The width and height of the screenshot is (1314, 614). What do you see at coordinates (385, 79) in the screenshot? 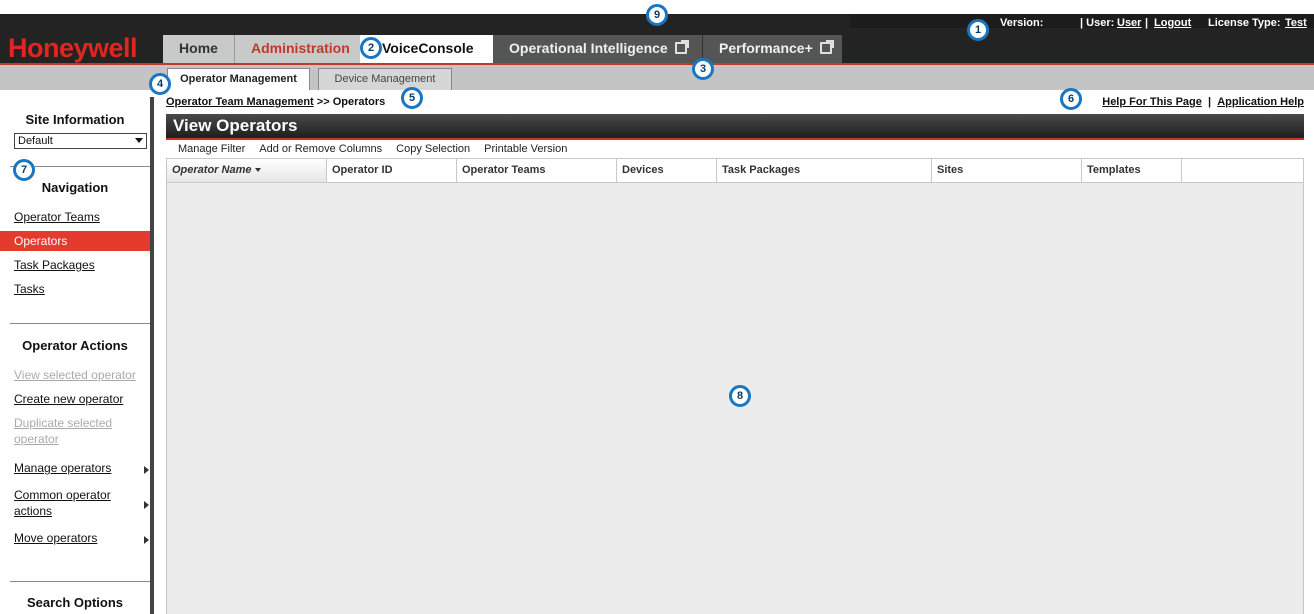
I see `subtab-device-management: Device Management` at bounding box center [385, 79].